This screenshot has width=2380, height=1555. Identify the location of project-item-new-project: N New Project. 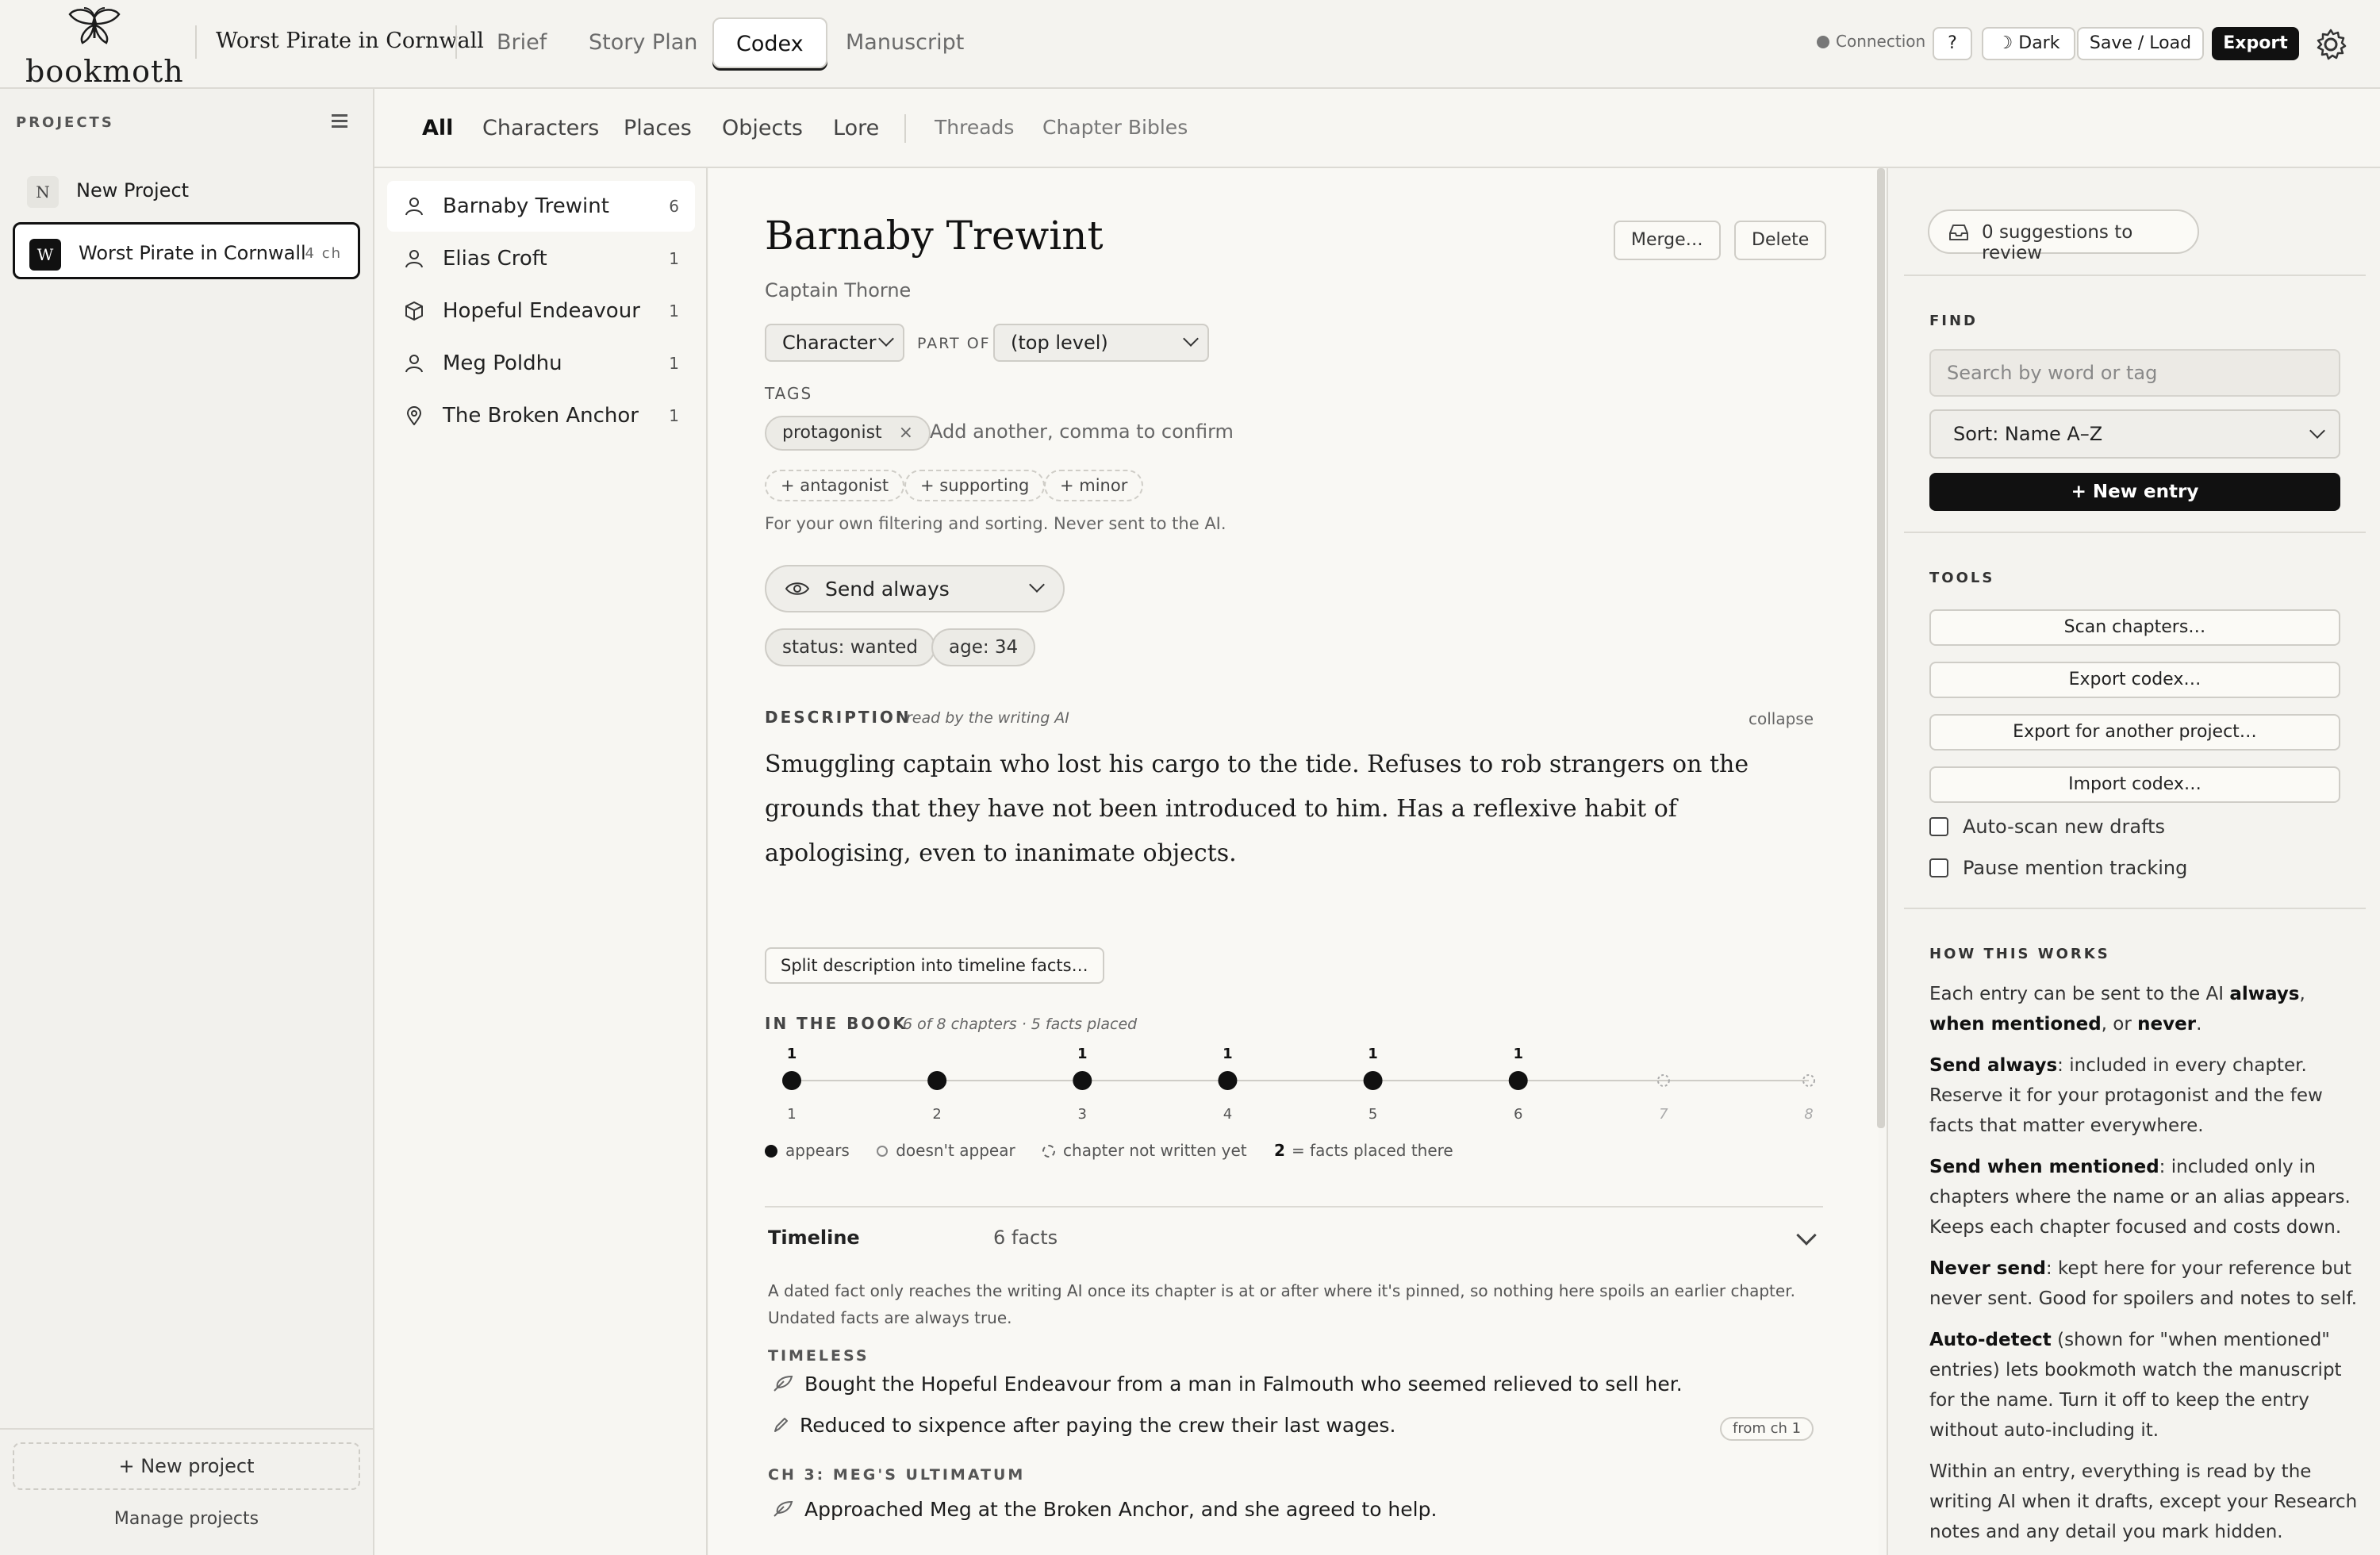
(186, 191).